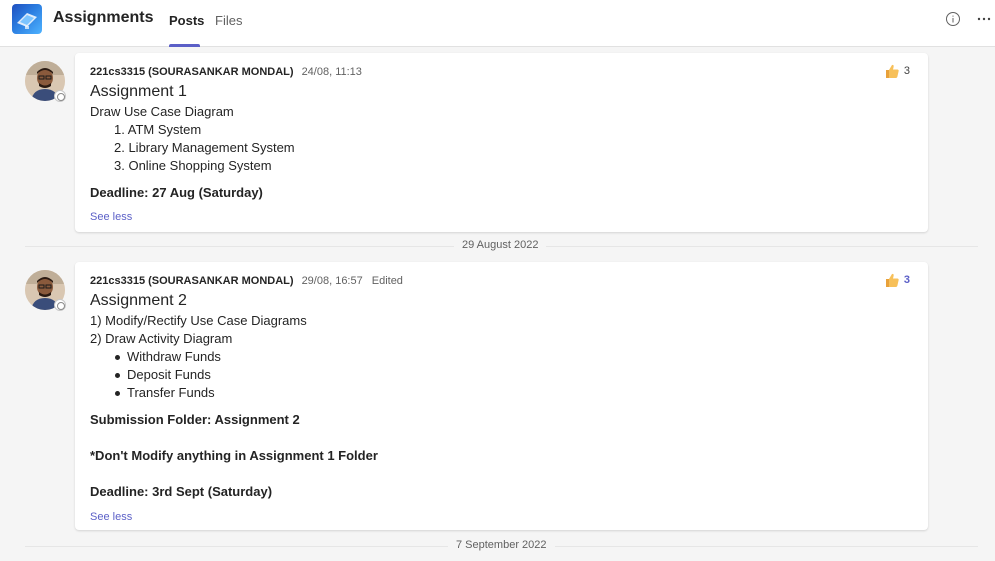 The image size is (995, 561). I want to click on list-item: Withdraw Funds, so click(174, 356).